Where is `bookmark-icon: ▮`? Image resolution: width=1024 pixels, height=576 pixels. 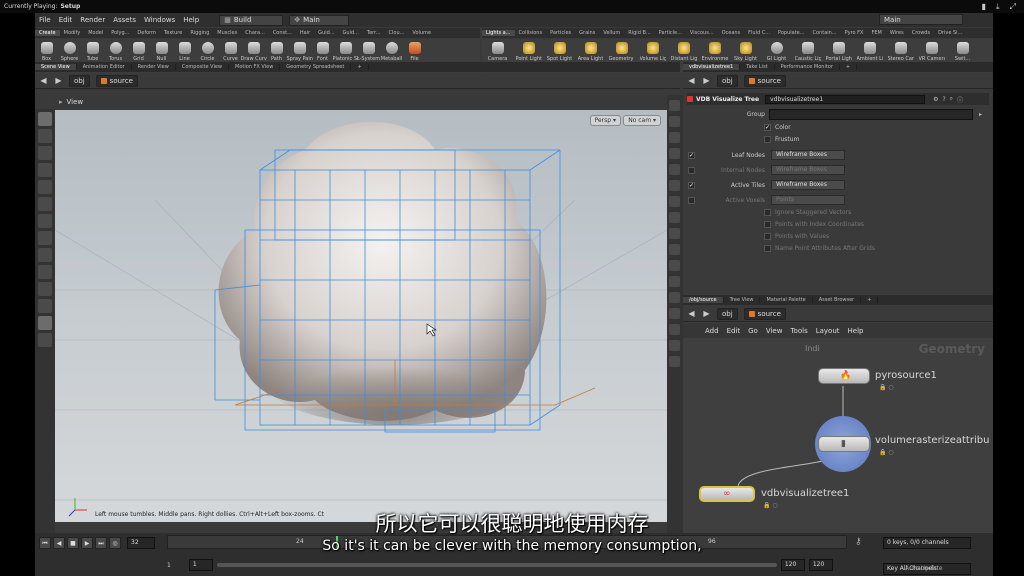
bookmark-icon: ▮ is located at coordinates (984, 7).